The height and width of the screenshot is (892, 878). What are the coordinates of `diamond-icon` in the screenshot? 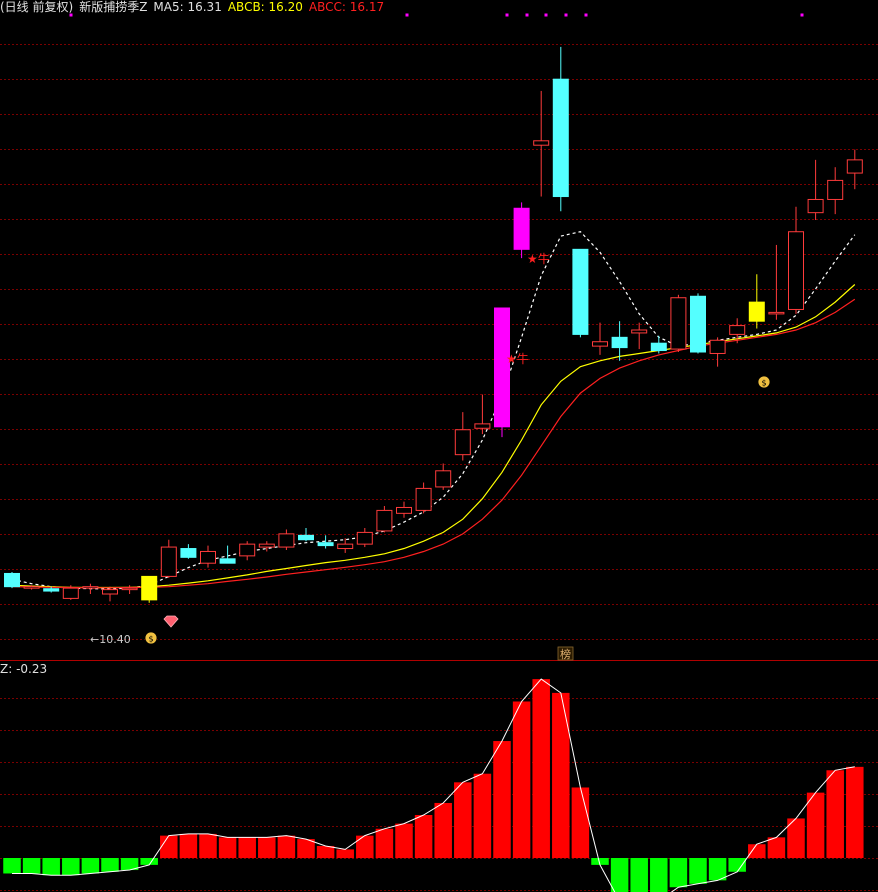 It's located at (171, 621).